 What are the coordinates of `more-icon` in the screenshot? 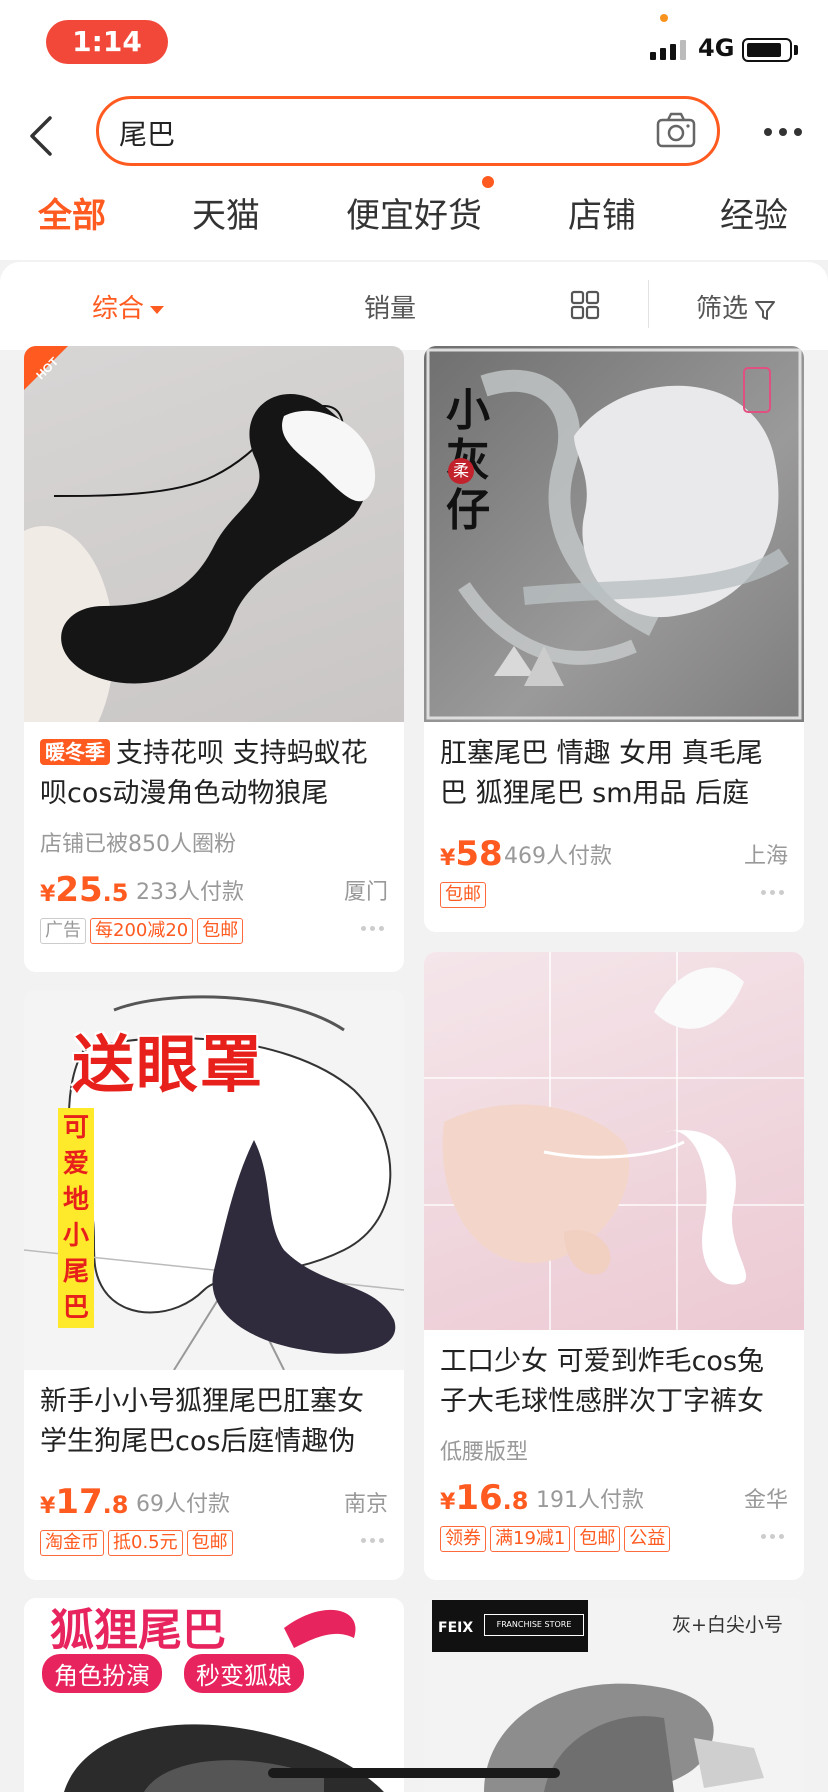 It's located at (783, 132).